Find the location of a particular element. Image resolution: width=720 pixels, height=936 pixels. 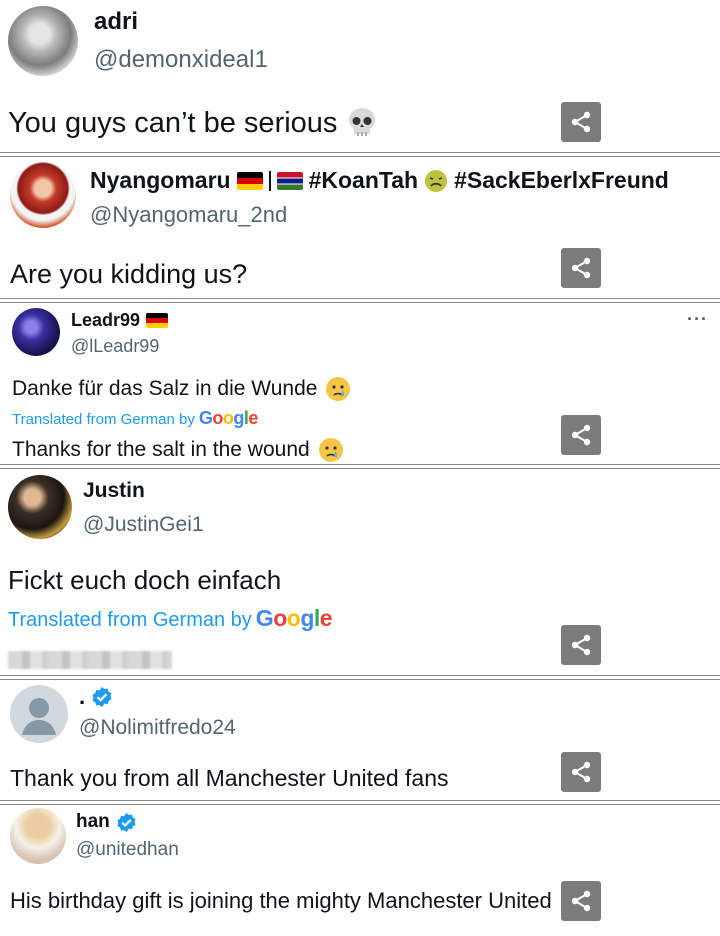

user-handle: @lLeadr99 is located at coordinates (115, 346).